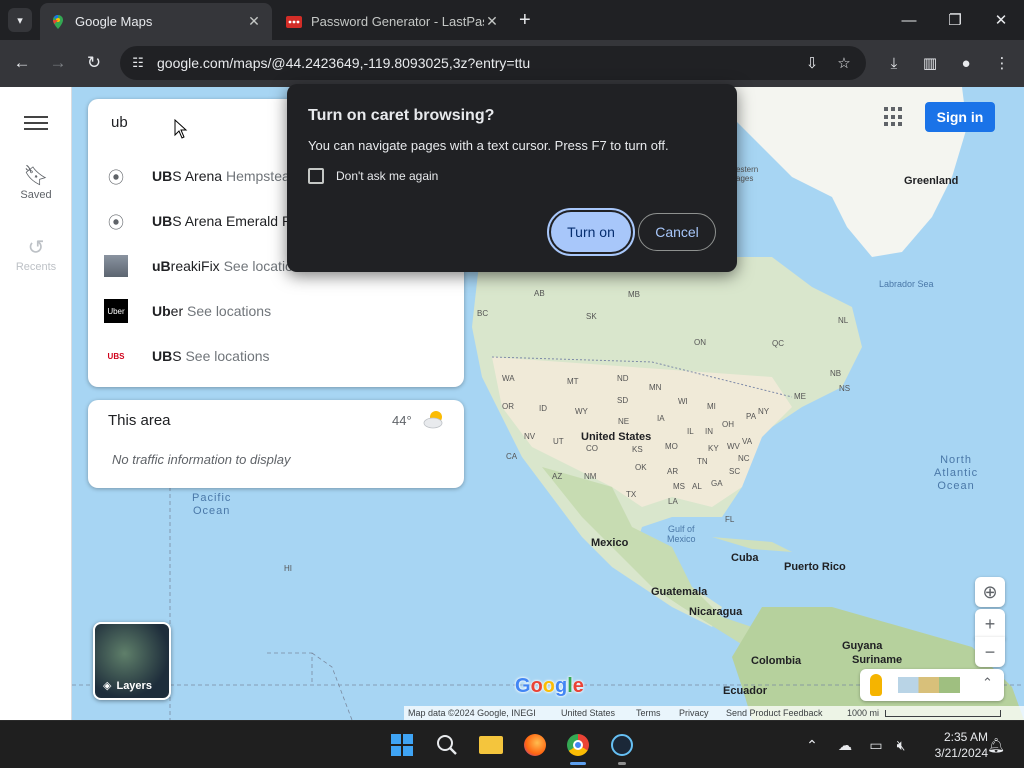  I want to click on tab-google-maps: Google Maps ✕, so click(156, 21).